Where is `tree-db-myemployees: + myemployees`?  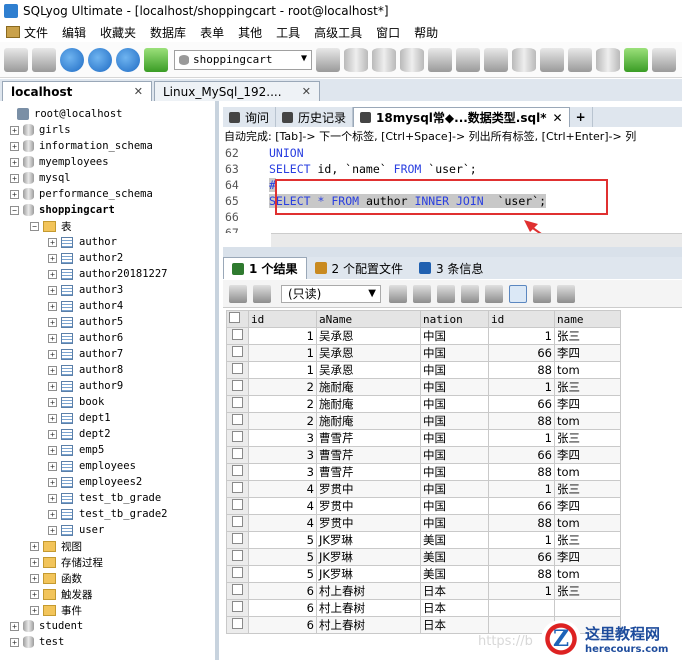
tree-db-myemployees: + myemployees is located at coordinates (107, 162).